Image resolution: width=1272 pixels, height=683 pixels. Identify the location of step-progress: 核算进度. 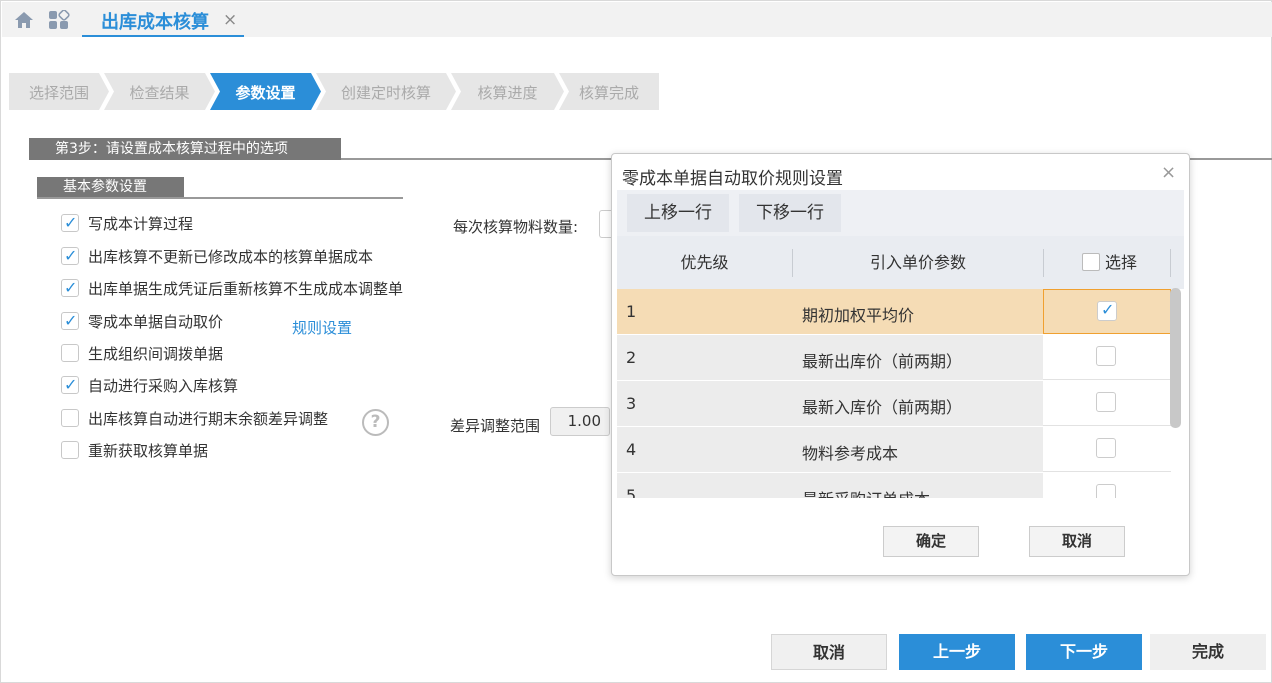
(507, 91).